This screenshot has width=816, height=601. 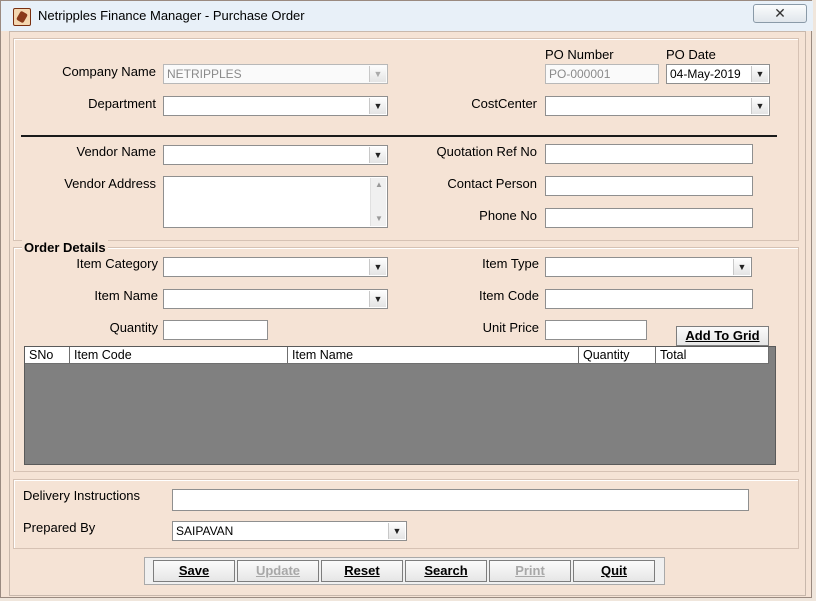 I want to click on po-number-field: PO-000001, so click(x=602, y=74).